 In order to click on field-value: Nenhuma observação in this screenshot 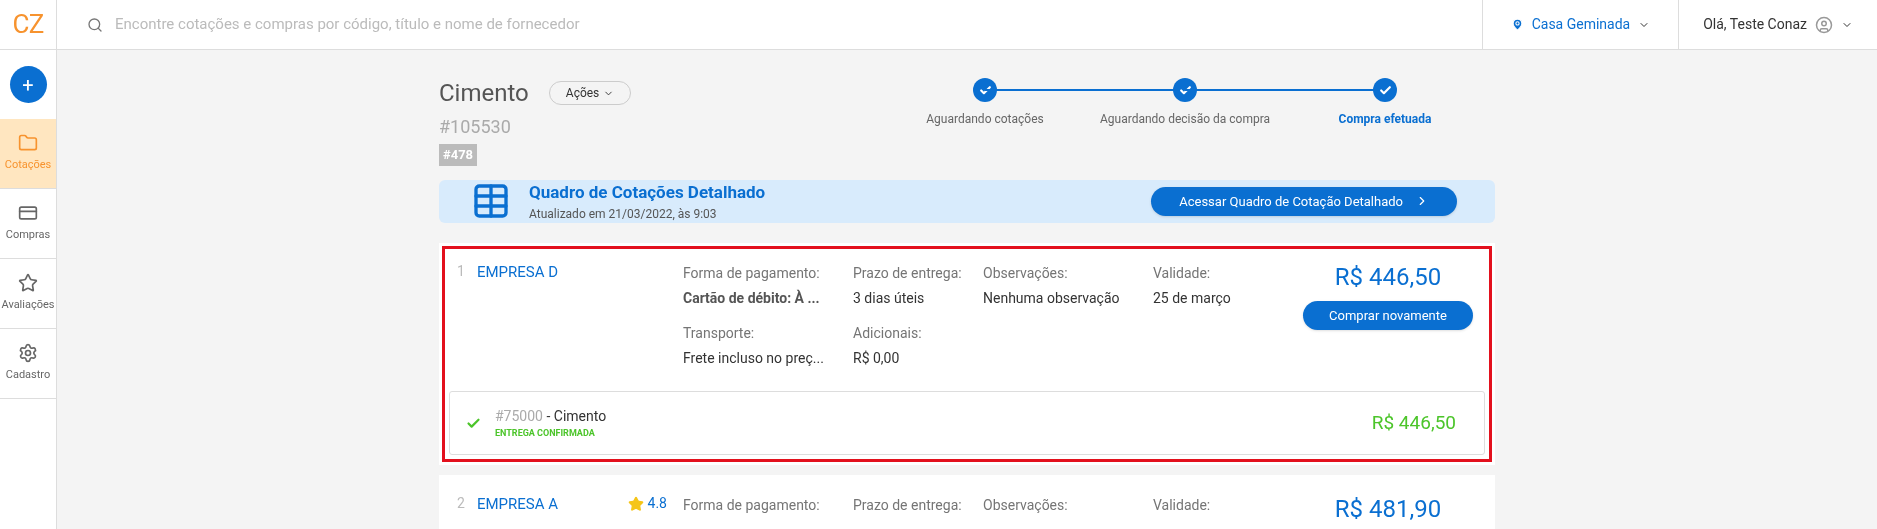, I will do `click(1052, 298)`.